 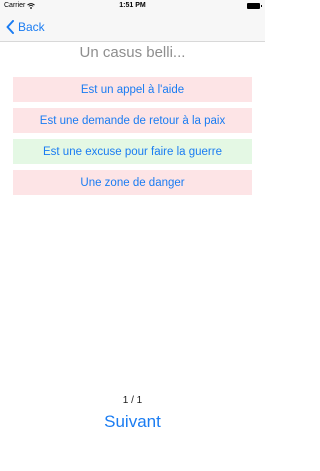 I want to click on answer-option: Est un appel à l'aide, so click(x=132, y=89).